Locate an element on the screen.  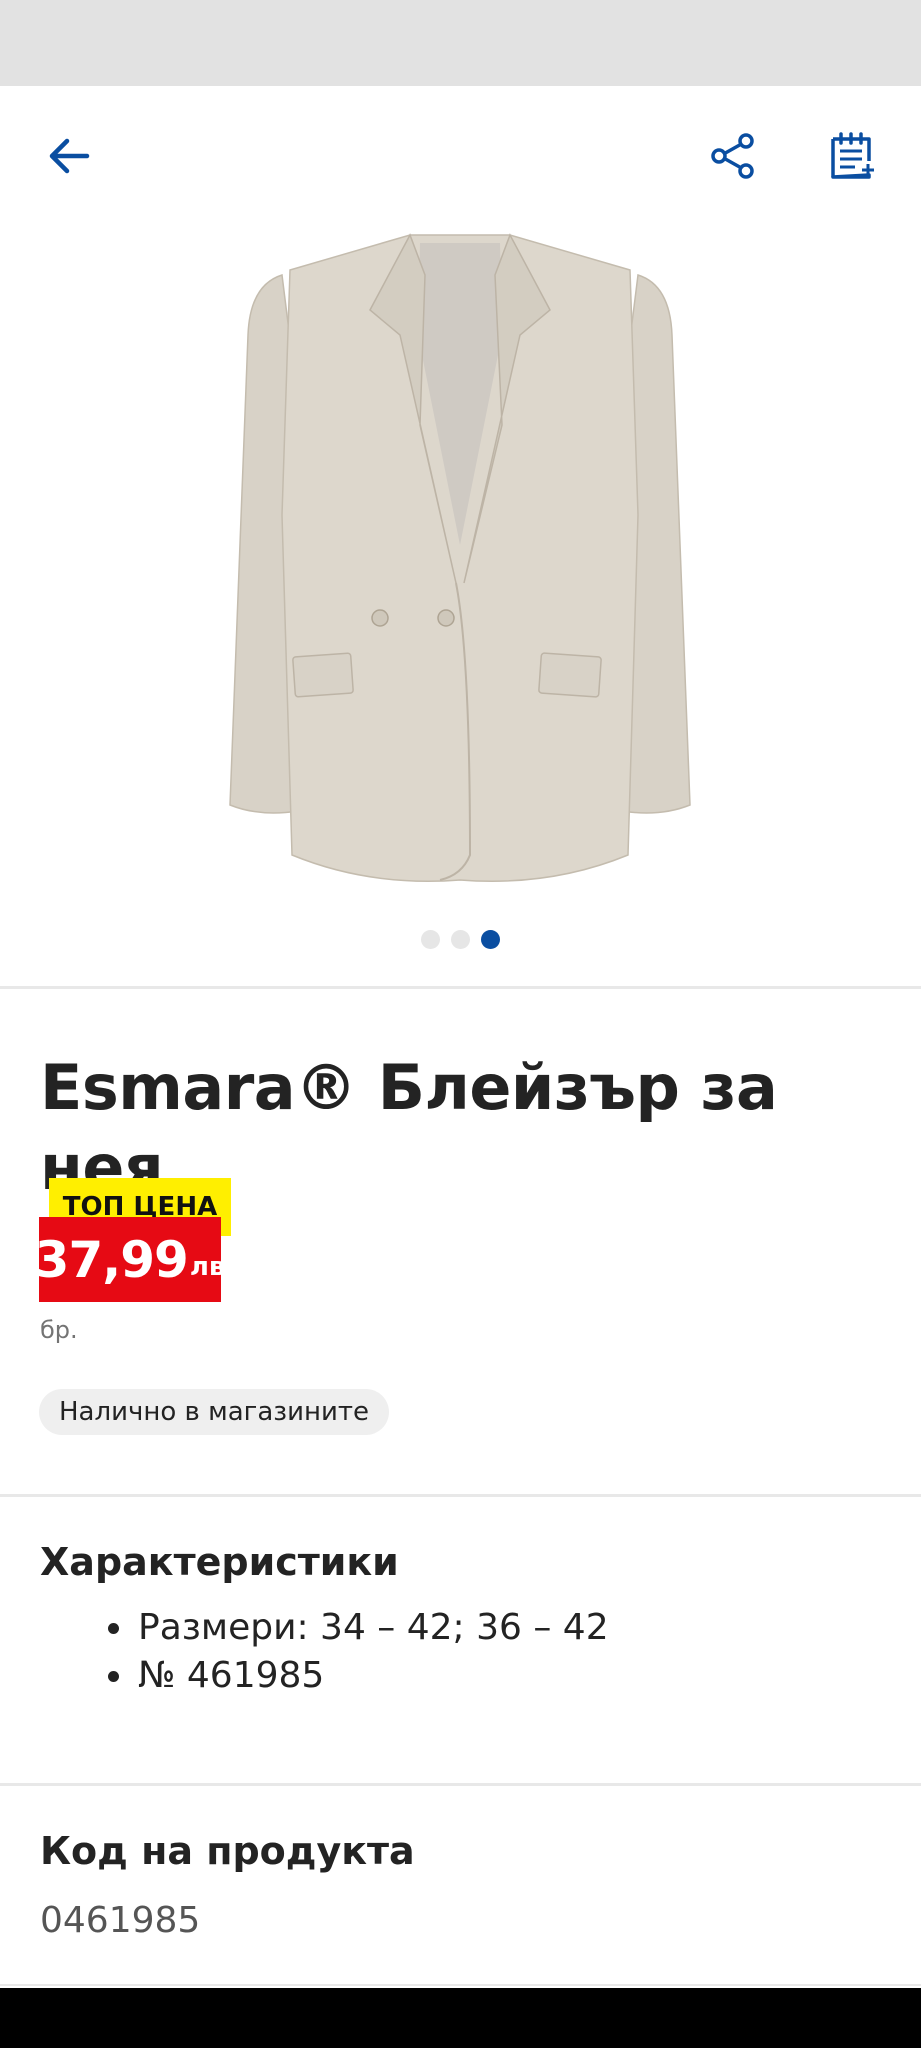
back-button is located at coordinates (69, 156).